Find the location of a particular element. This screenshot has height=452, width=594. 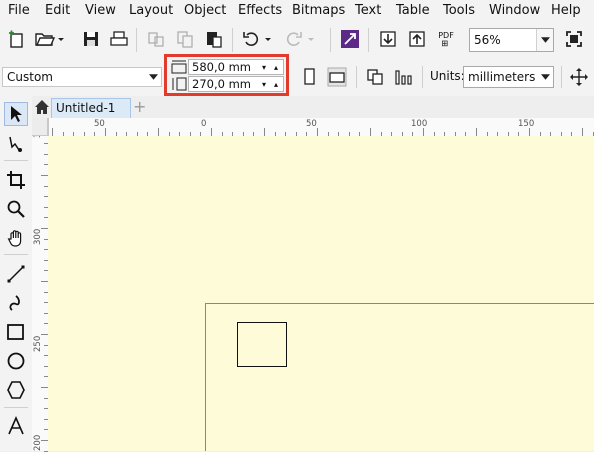

redo-icon is located at coordinates (300, 39).